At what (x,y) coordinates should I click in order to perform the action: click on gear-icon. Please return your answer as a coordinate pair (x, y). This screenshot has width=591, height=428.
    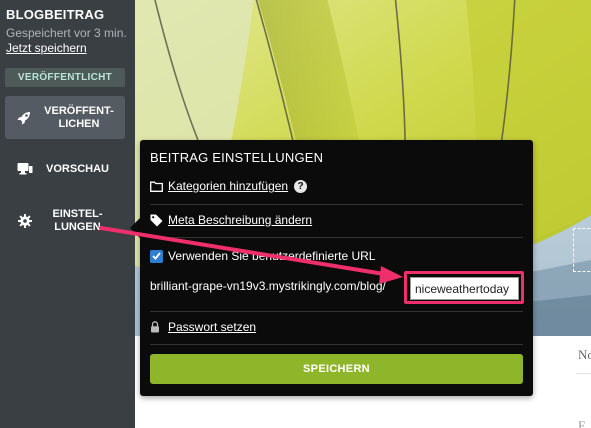
    Looking at the image, I should click on (25, 221).